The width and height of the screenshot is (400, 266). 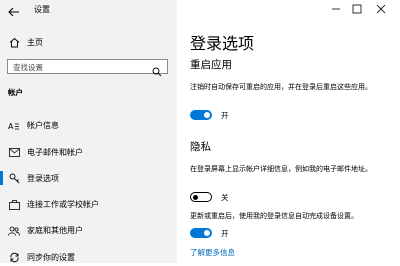 I want to click on account-details-description: 在登录屏幕上显示帐户详细信息，例如我的电子邮件地址。, so click(x=281, y=169).